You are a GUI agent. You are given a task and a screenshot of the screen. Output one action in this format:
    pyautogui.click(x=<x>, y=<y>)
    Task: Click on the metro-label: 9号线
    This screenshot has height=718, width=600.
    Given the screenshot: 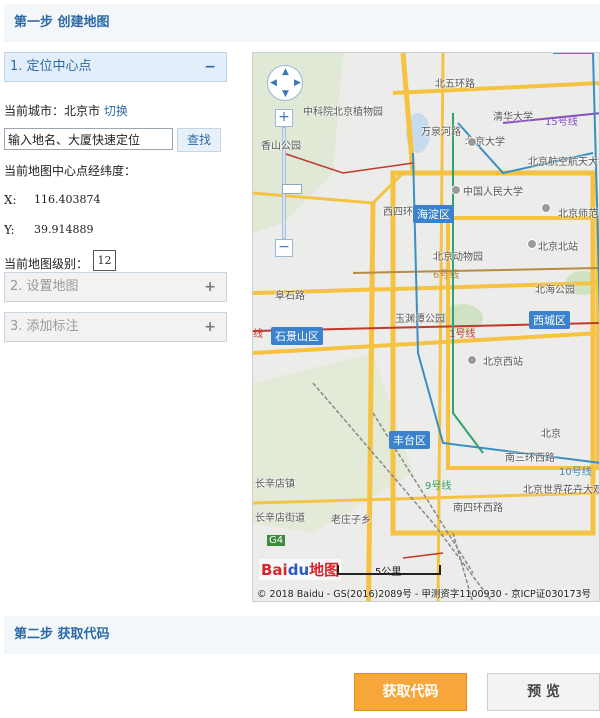 What is the action you would take?
    pyautogui.click(x=438, y=486)
    